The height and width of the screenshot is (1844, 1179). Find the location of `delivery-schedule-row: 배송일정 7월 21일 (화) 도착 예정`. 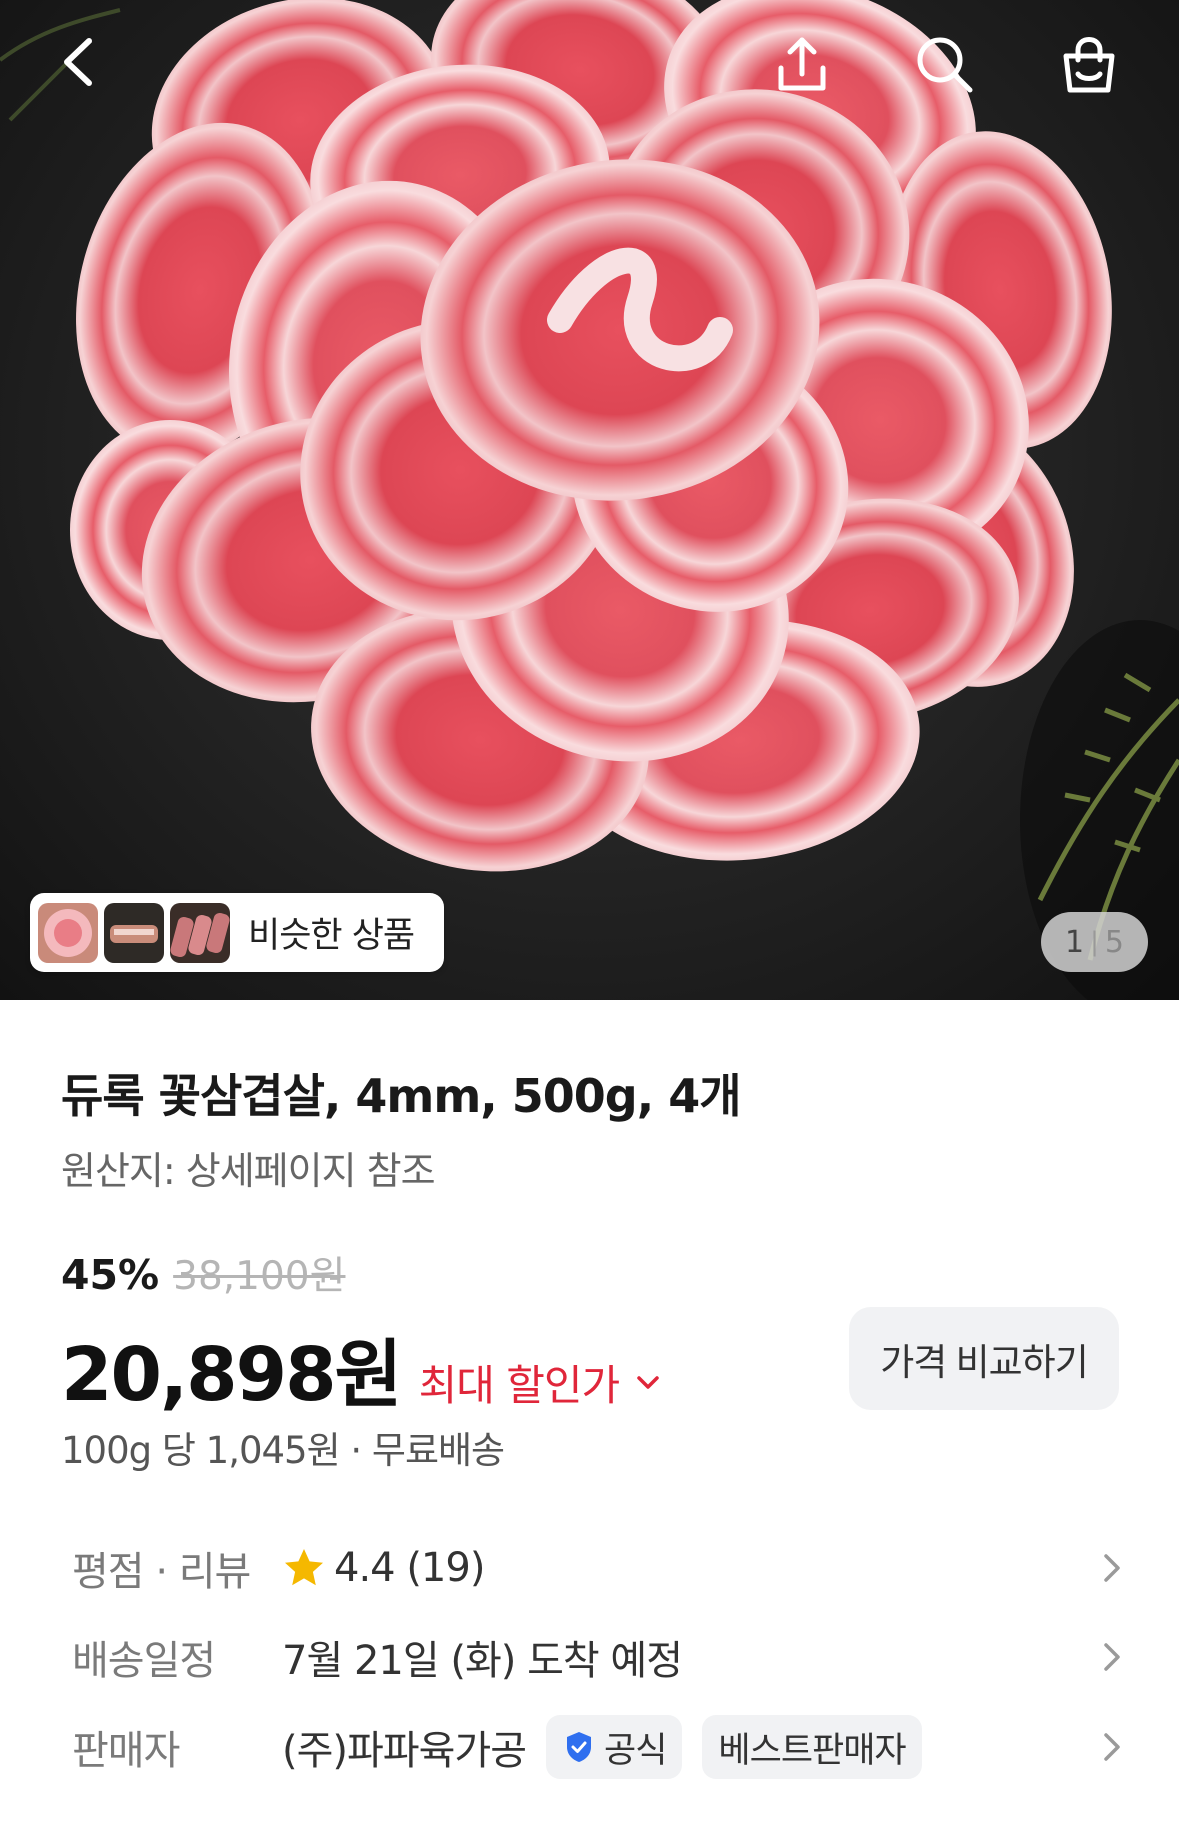

delivery-schedule-row: 배송일정 7월 21일 (화) 도착 예정 is located at coordinates (602, 1657).